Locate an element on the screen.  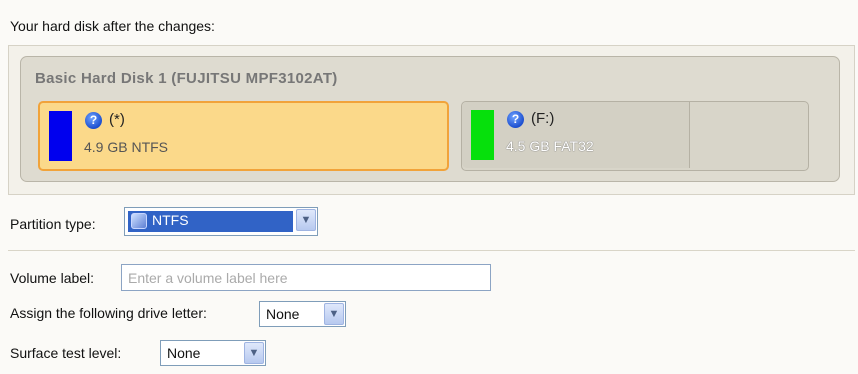
partition-2-color-swatch is located at coordinates (482, 135).